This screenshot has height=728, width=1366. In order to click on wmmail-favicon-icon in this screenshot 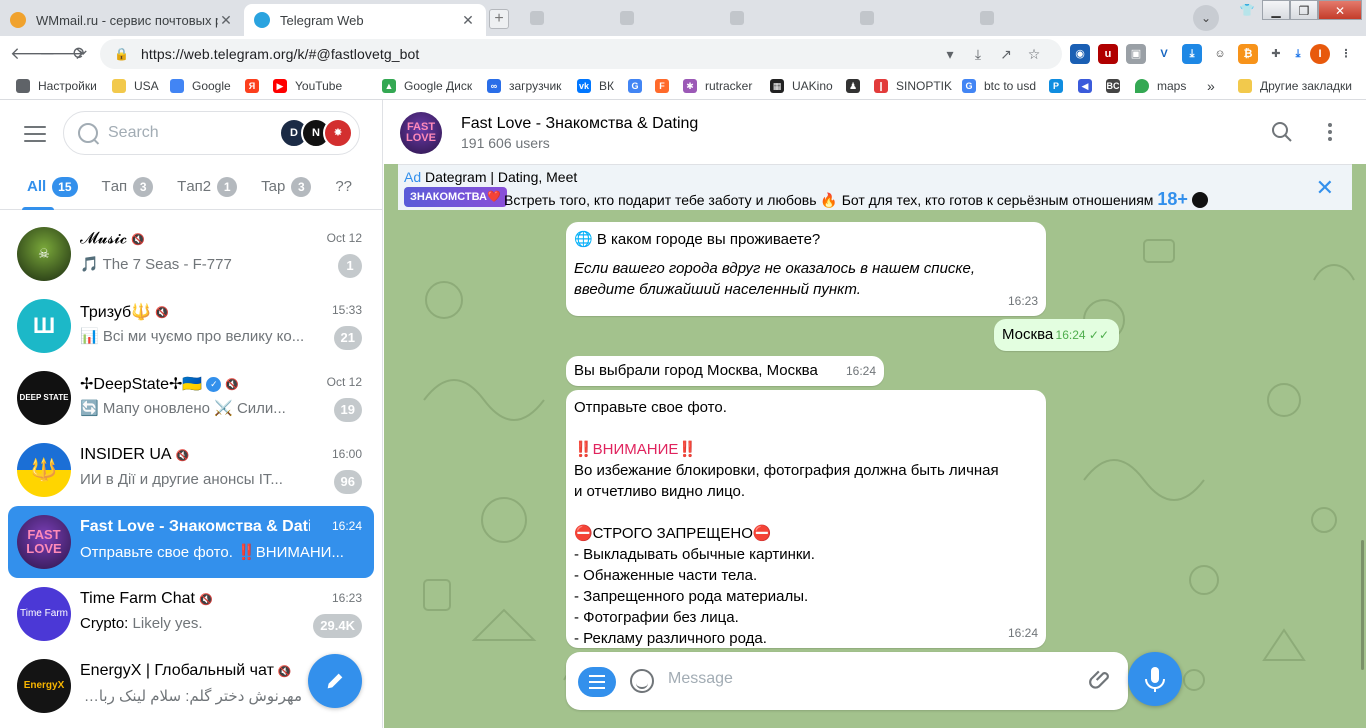, I will do `click(18, 20)`.